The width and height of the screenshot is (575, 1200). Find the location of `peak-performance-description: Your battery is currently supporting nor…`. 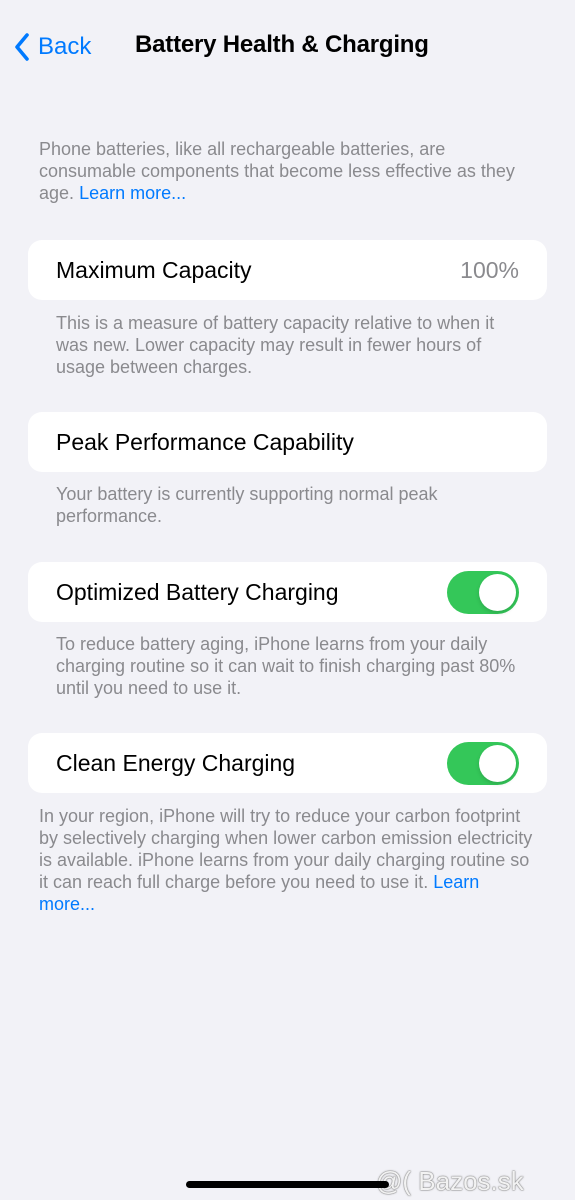

peak-performance-description: Your battery is currently supporting nor… is located at coordinates (247, 505).